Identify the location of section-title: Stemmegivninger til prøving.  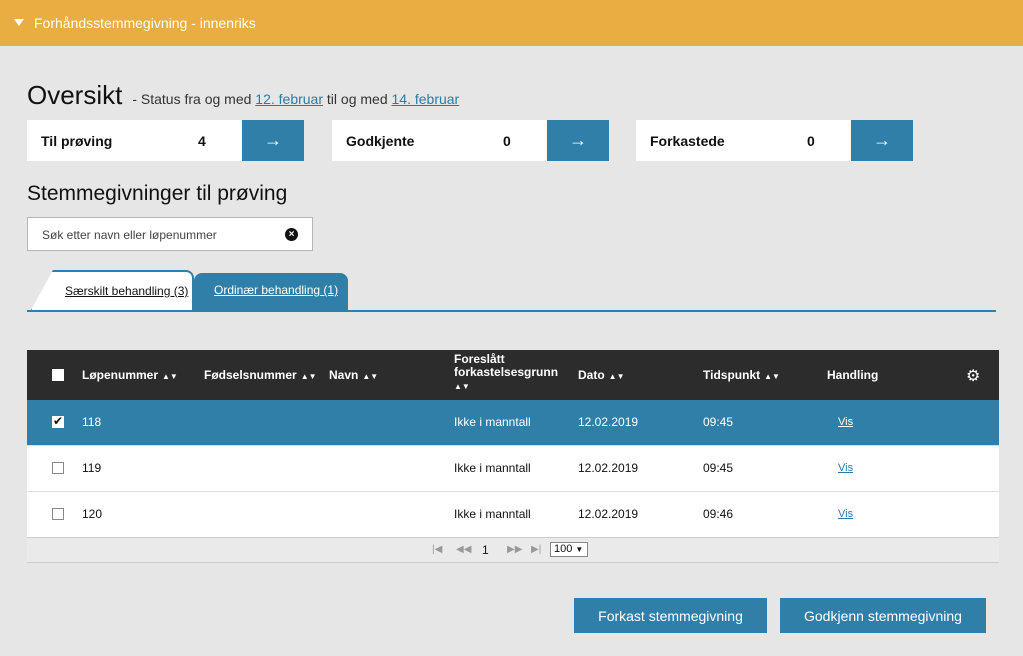
(157, 193).